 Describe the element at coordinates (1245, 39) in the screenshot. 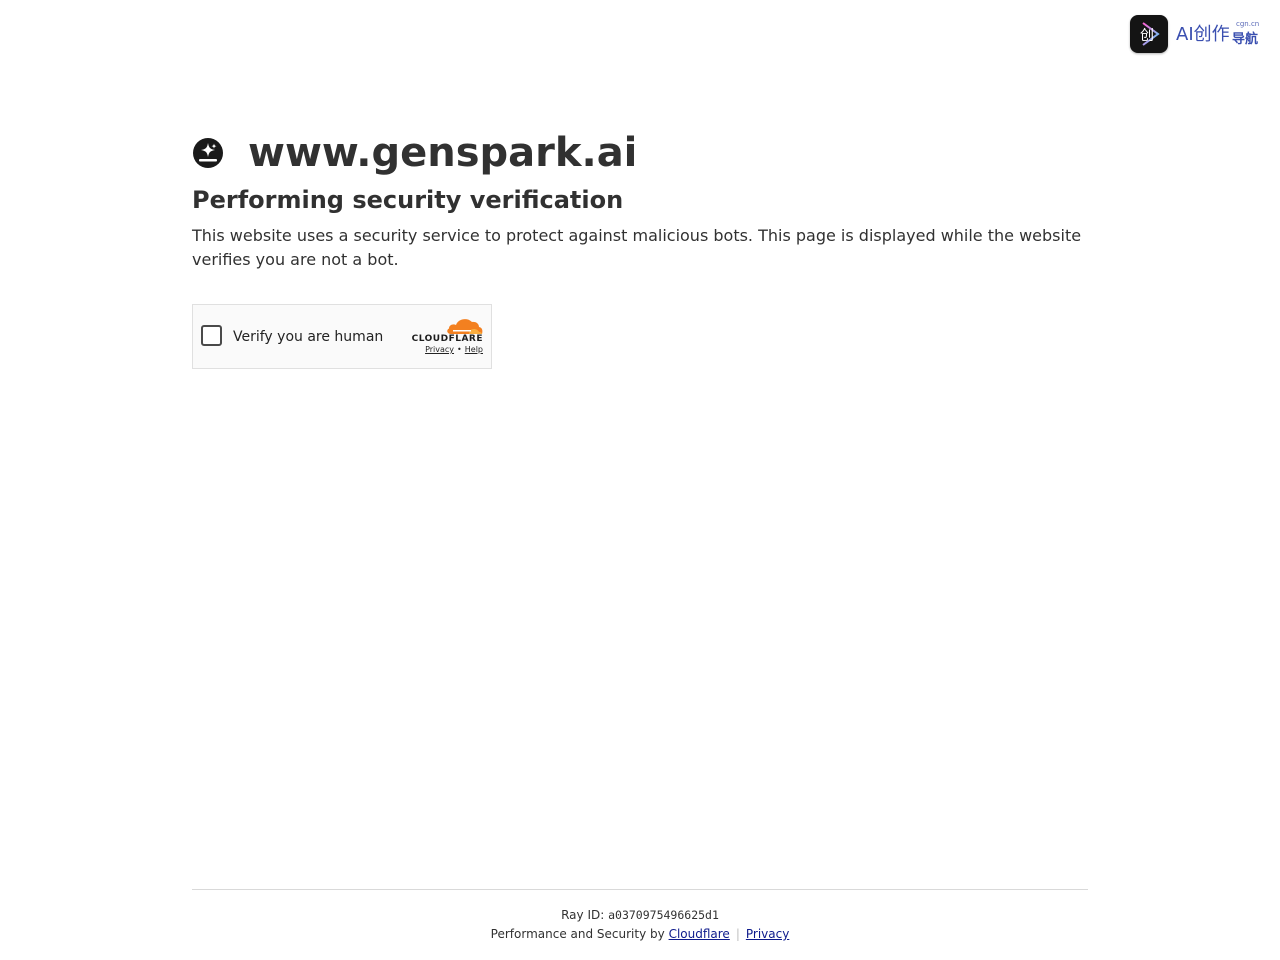

I see `brand-sub: 导航` at that location.